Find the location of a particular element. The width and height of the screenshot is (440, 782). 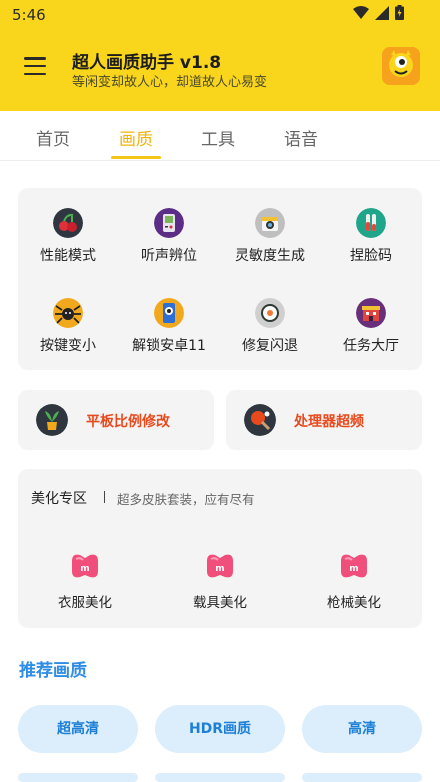

tab-bar: 首页 画质 工具 语音 is located at coordinates (220, 136).